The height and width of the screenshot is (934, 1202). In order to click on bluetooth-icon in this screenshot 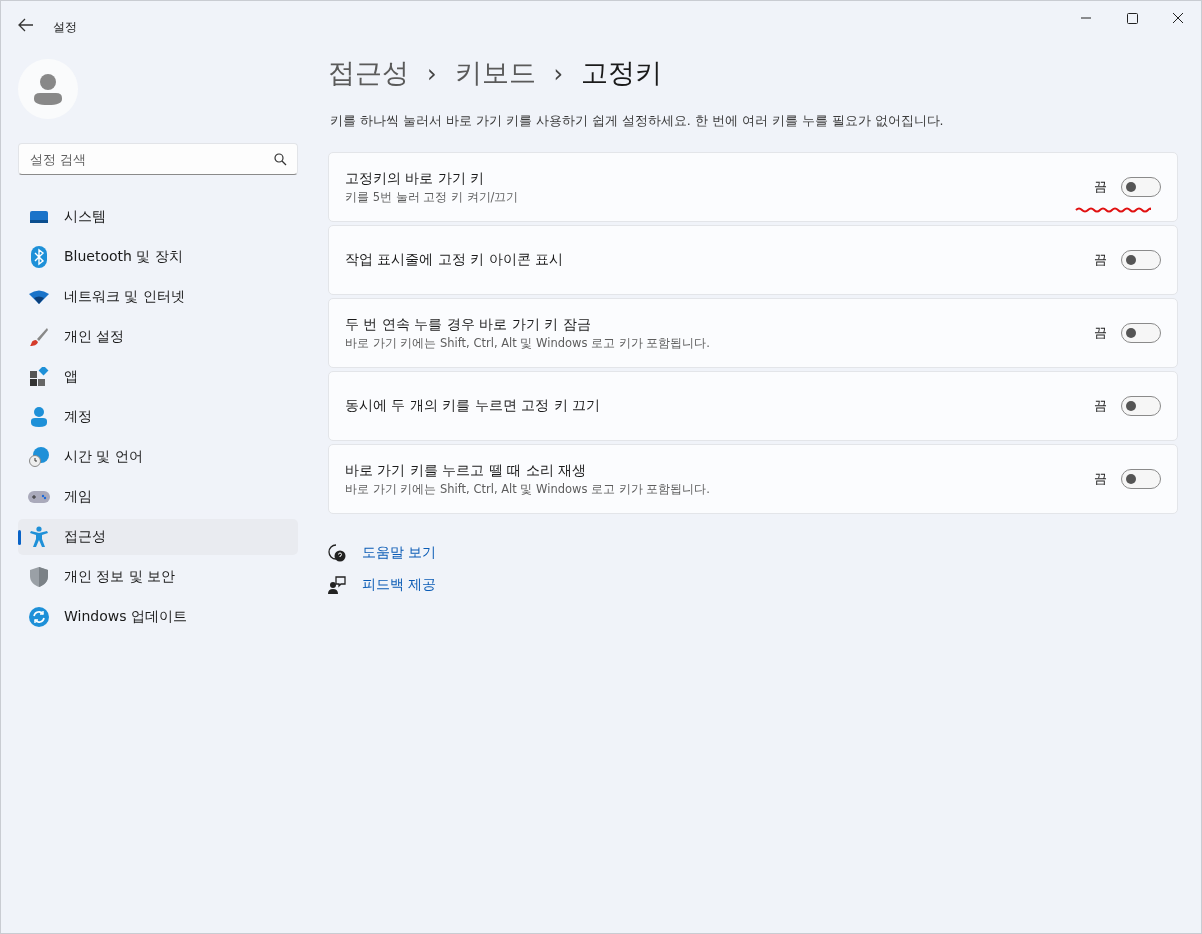, I will do `click(39, 257)`.